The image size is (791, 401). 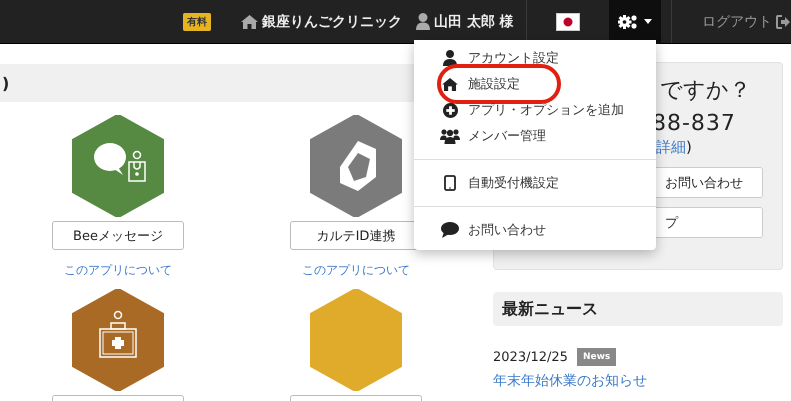 I want to click on details-link: 詳細, so click(x=671, y=147).